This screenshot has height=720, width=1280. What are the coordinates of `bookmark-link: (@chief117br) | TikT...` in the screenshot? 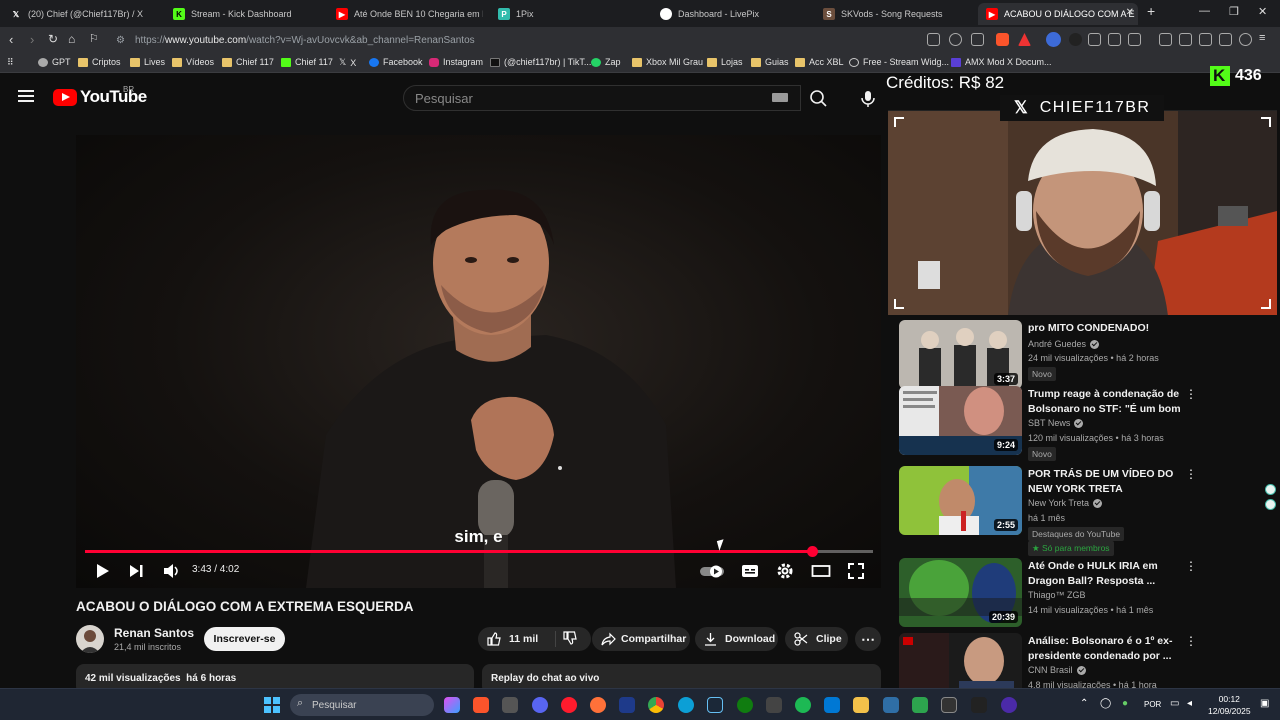 It's located at (540, 62).